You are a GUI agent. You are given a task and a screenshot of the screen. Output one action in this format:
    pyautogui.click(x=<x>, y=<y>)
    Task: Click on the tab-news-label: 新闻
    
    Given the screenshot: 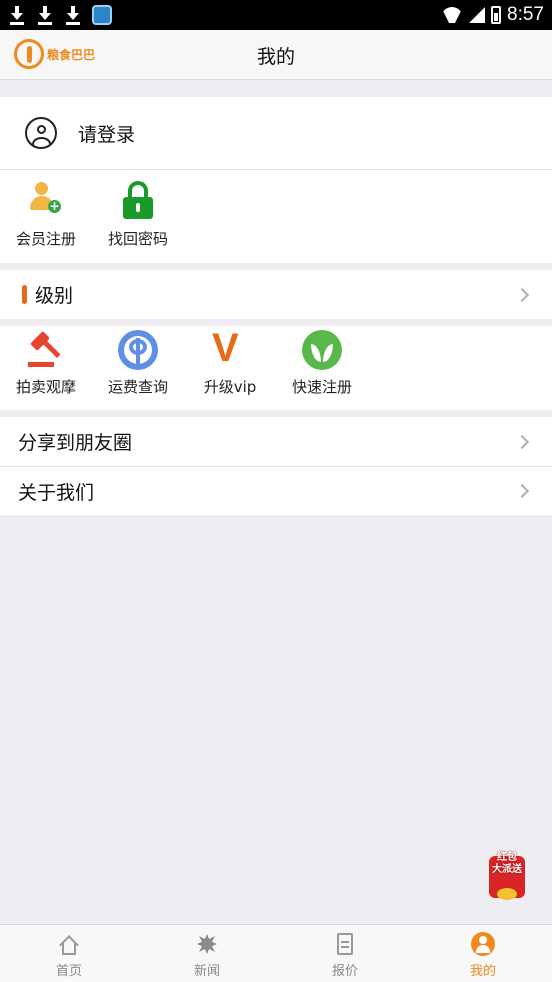 What is the action you would take?
    pyautogui.click(x=206, y=971)
    